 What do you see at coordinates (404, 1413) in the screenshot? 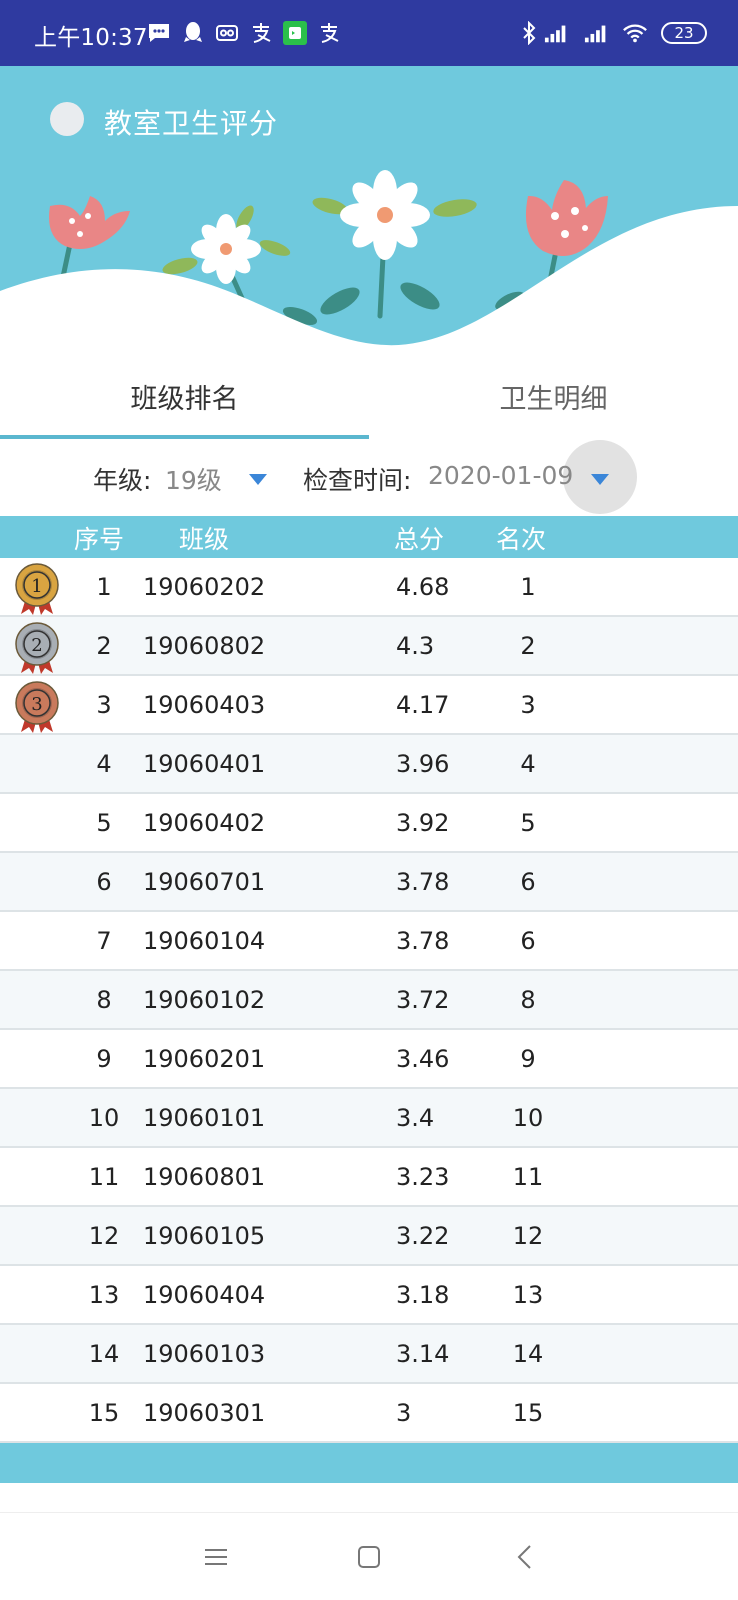
I see `cell-score: 3` at bounding box center [404, 1413].